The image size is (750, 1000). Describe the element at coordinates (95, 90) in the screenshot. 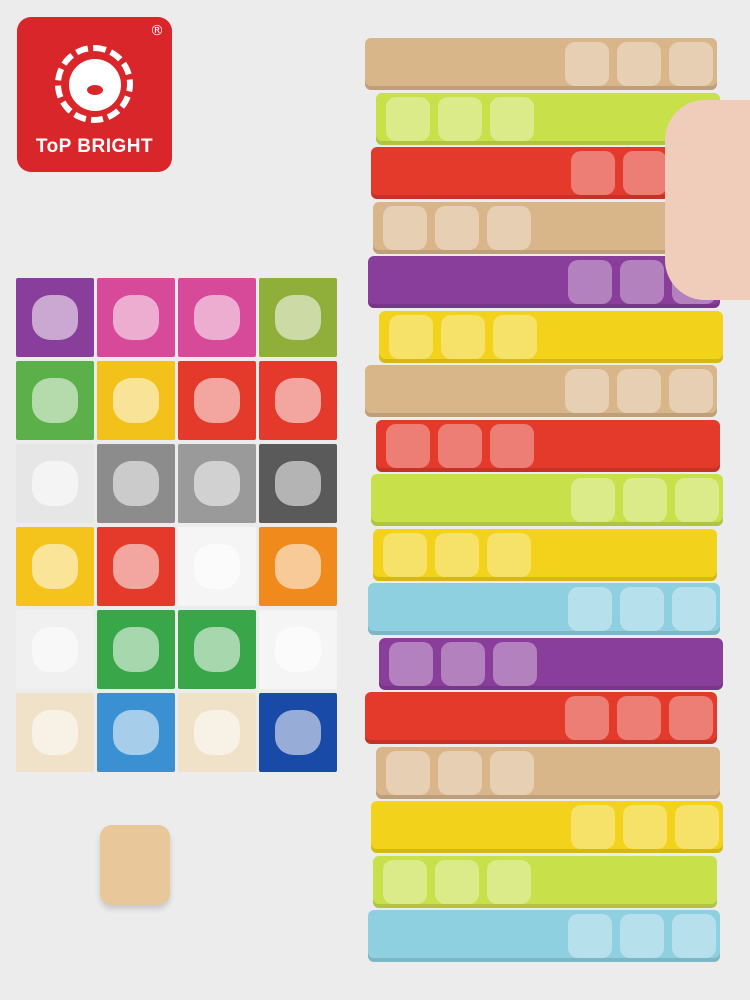

I see `lion-nose-icon` at that location.